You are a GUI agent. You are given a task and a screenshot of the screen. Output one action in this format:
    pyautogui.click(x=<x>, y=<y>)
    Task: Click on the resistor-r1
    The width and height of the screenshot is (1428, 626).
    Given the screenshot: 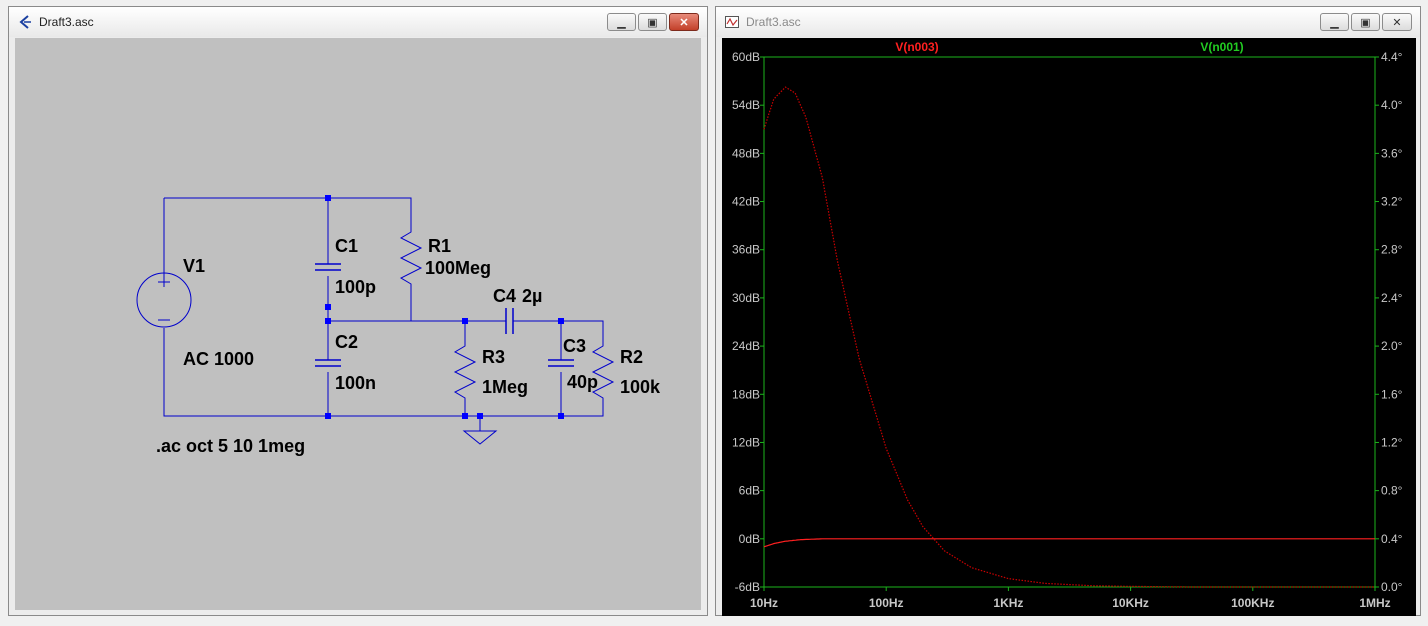 What is the action you would take?
    pyautogui.click(x=411, y=258)
    